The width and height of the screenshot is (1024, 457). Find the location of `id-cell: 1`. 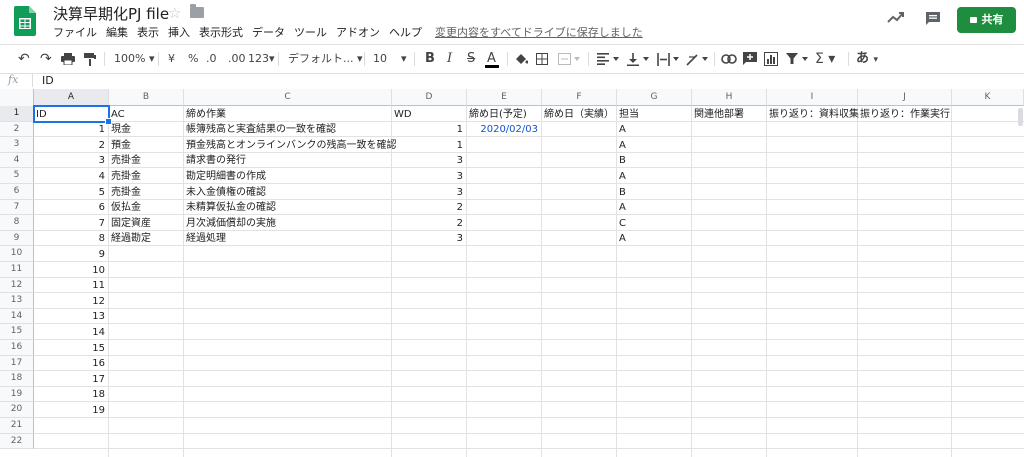

id-cell: 1 is located at coordinates (70, 129).